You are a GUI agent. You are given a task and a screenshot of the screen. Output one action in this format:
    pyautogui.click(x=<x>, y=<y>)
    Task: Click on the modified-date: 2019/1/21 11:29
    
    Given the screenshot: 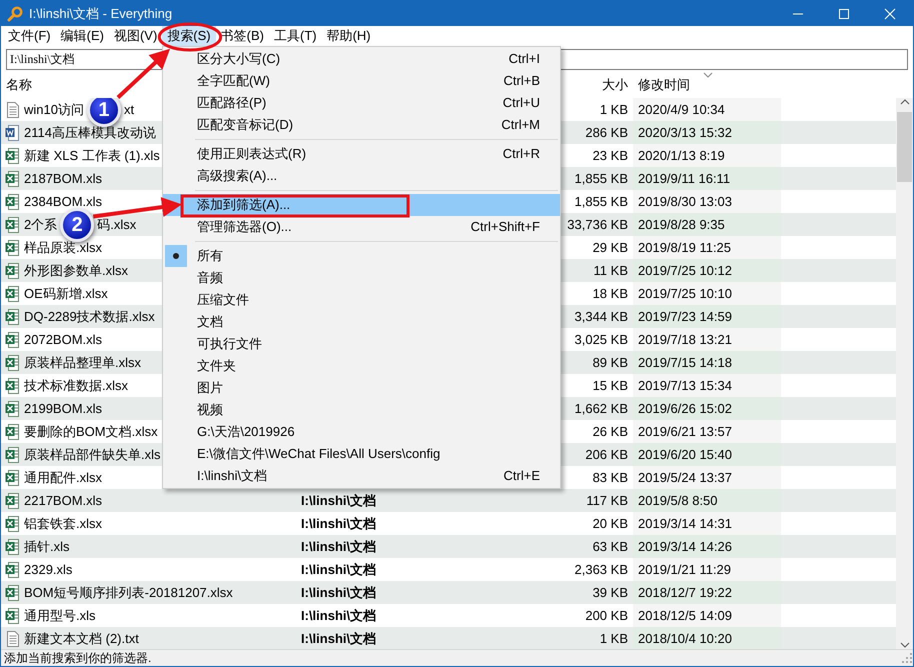 What is the action you would take?
    pyautogui.click(x=685, y=569)
    